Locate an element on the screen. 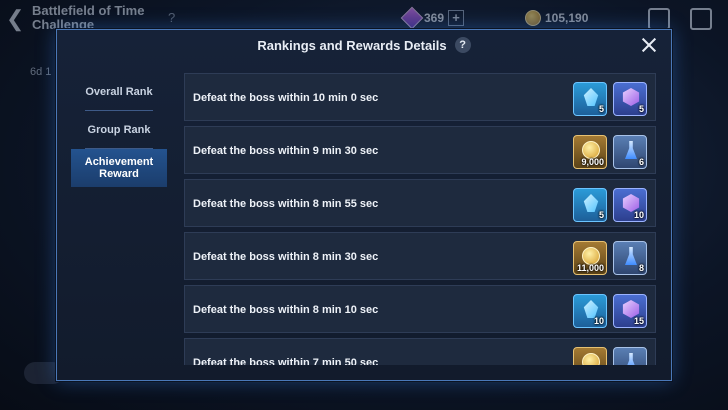 The height and width of the screenshot is (410, 728). row-label: Defeat the boss within 8 min 30 sec is located at coordinates (286, 257).